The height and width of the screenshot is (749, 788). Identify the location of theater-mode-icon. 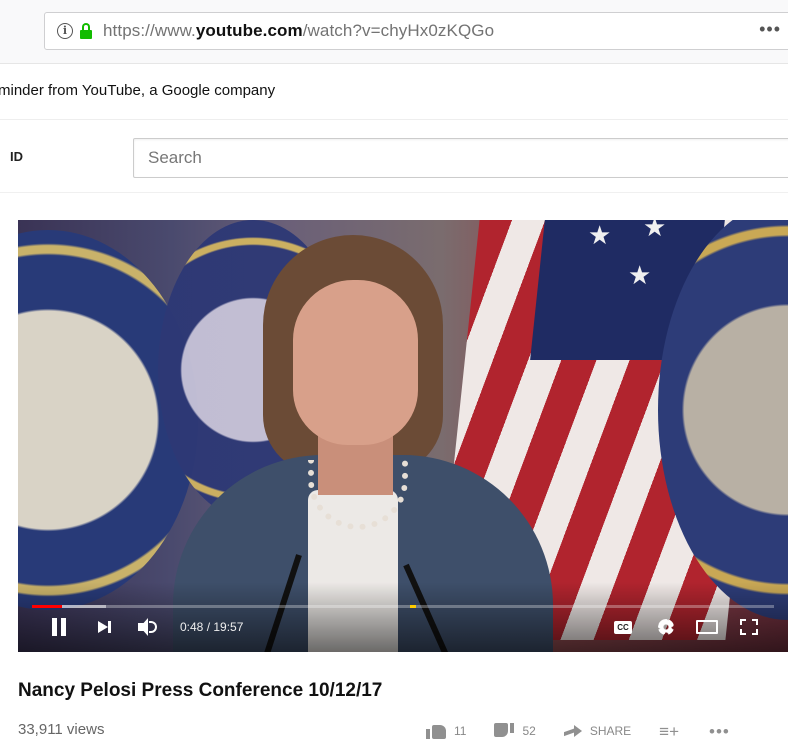
(707, 627).